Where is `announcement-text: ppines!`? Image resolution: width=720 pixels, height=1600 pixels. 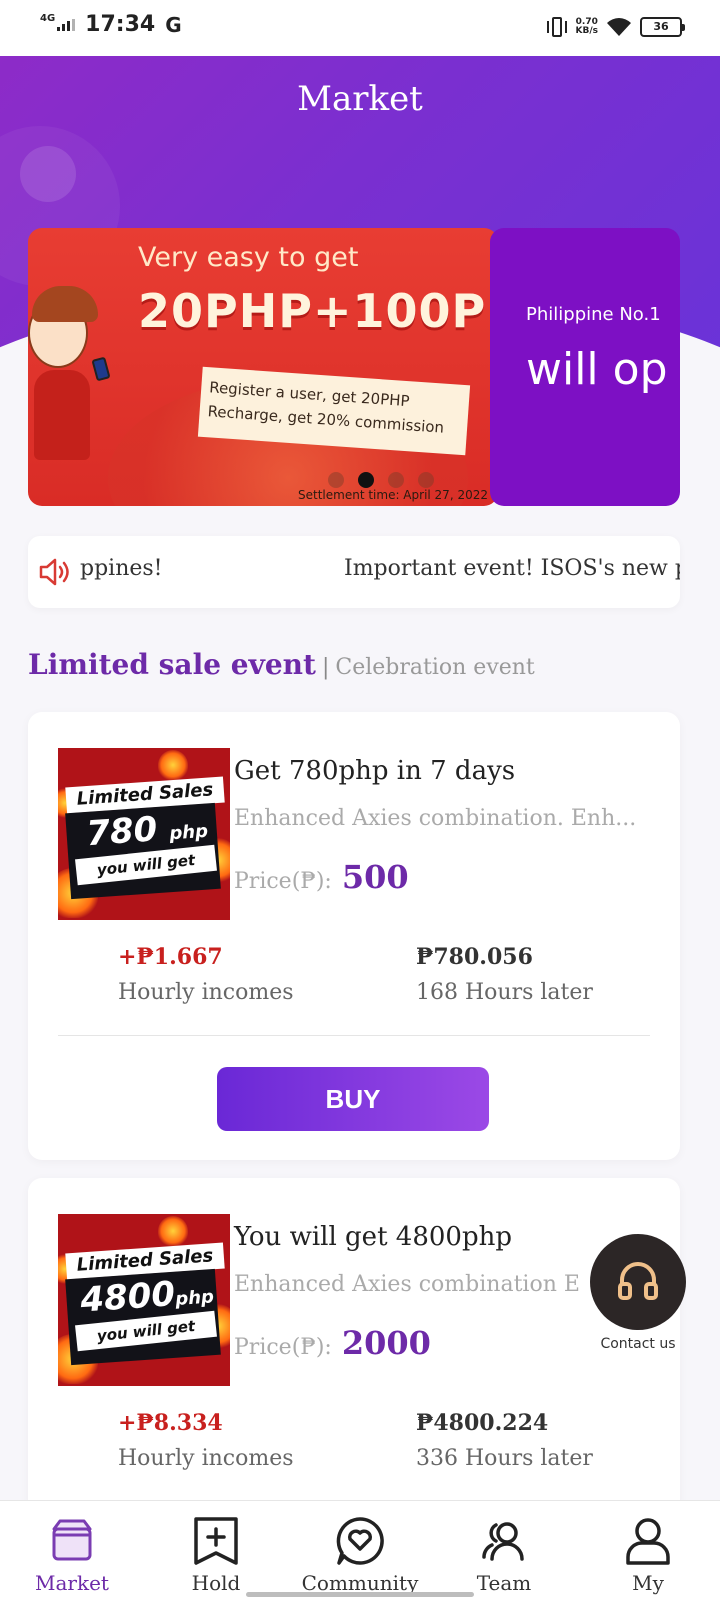
announcement-text: ppines! is located at coordinates (121, 568).